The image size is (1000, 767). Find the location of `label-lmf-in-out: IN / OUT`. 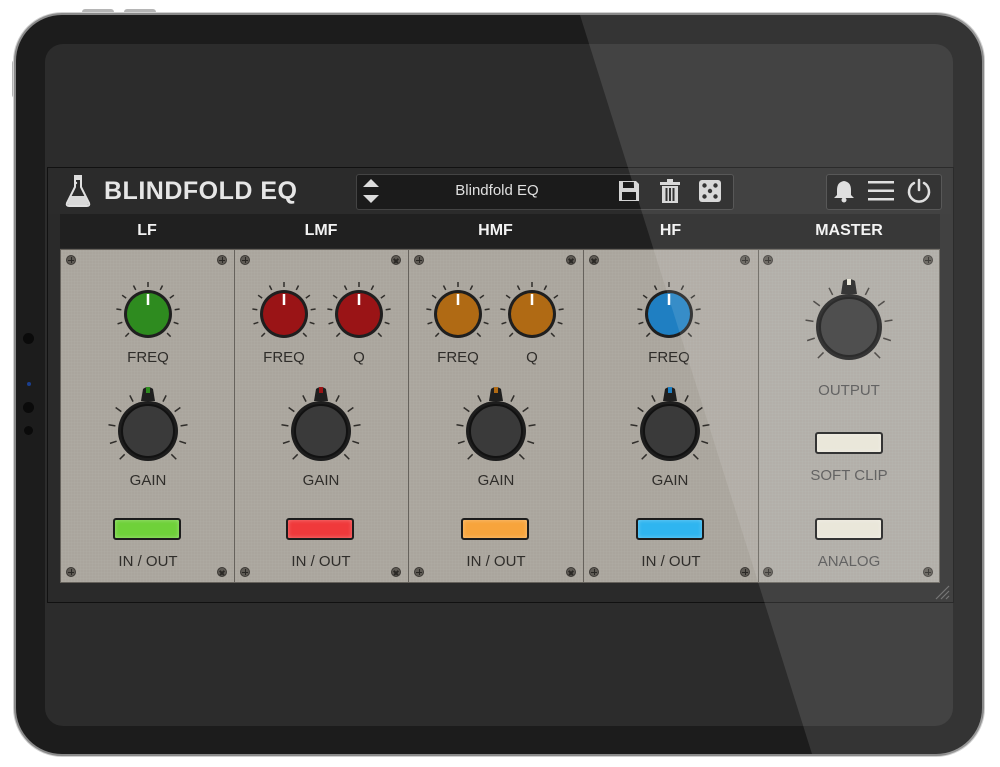

label-lmf-in-out: IN / OUT is located at coordinates (321, 561).